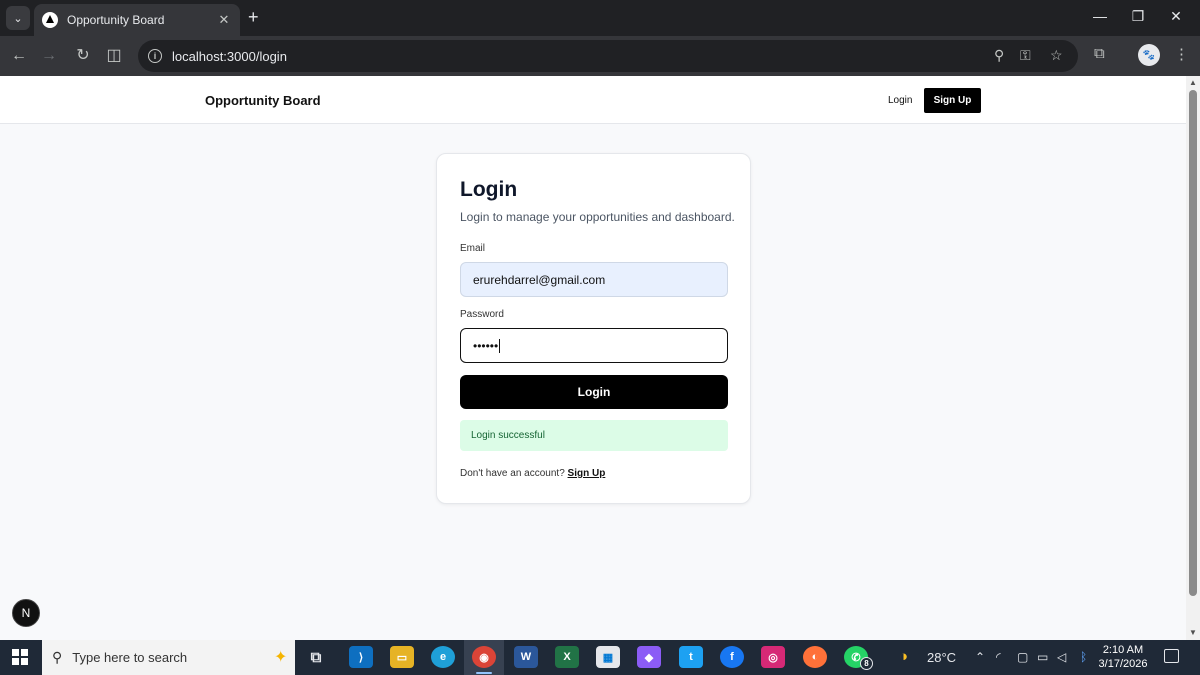 Image resolution: width=1200 pixels, height=675 pixels. What do you see at coordinates (526, 657) in the screenshot?
I see `word-icon: W` at bounding box center [526, 657].